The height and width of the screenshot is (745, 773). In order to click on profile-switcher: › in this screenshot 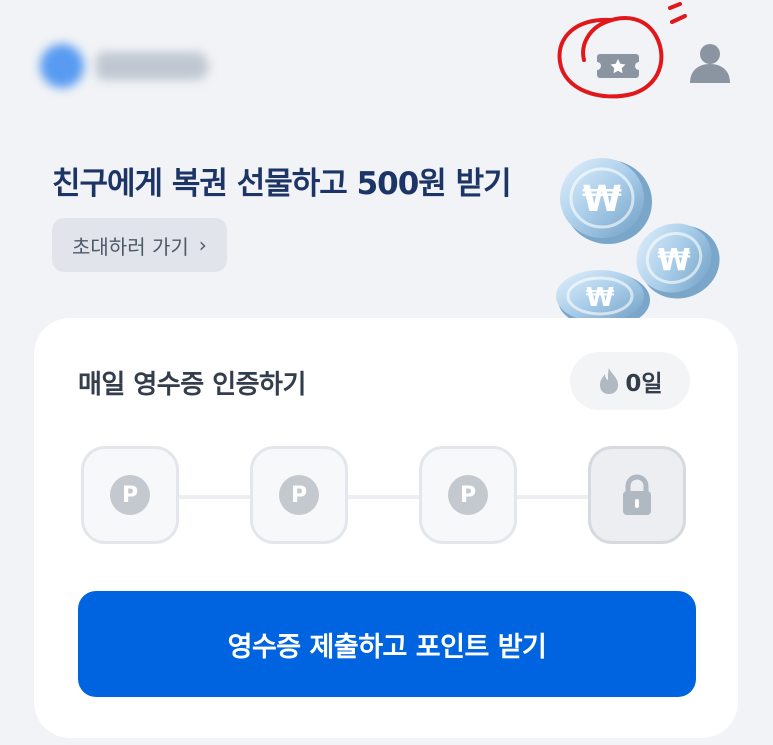, I will do `click(126, 64)`.